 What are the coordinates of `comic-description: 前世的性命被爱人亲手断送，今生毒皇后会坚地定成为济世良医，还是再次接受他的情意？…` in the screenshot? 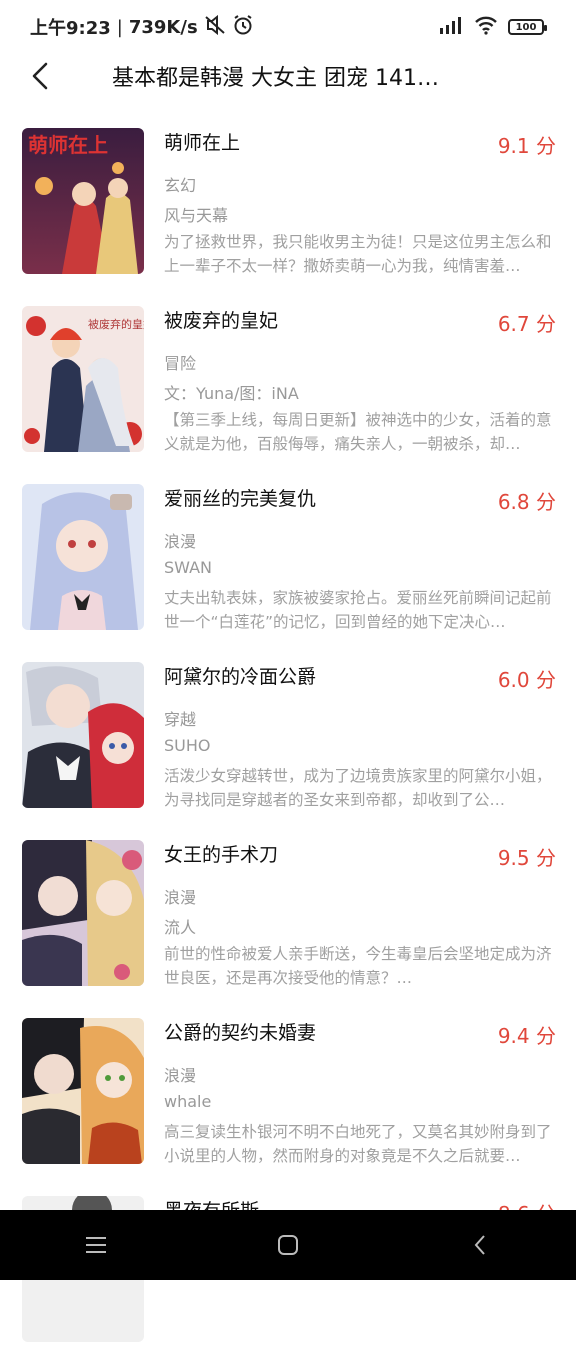 It's located at (358, 966).